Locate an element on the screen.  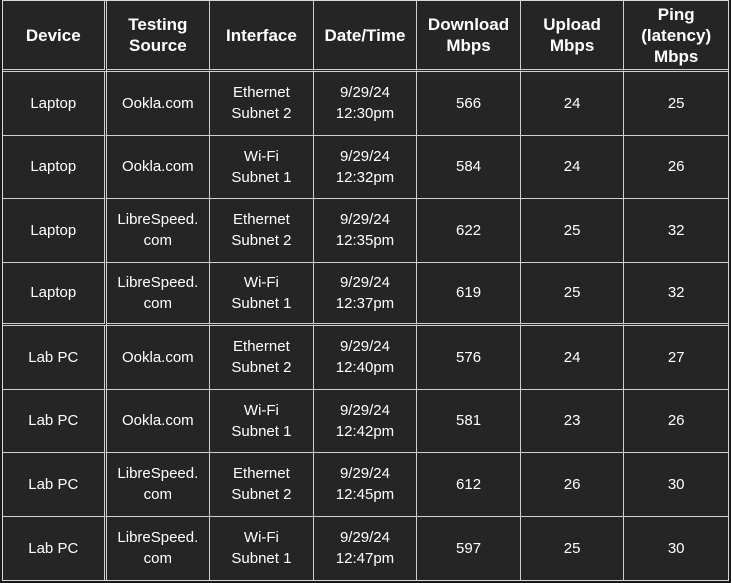
cell-device: Laptop is located at coordinates (55, 294).